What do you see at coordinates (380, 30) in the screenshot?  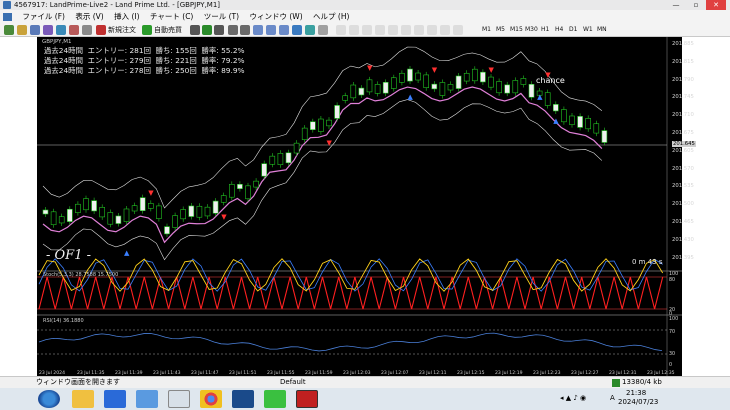 I see `horizontal-line-icon` at bounding box center [380, 30].